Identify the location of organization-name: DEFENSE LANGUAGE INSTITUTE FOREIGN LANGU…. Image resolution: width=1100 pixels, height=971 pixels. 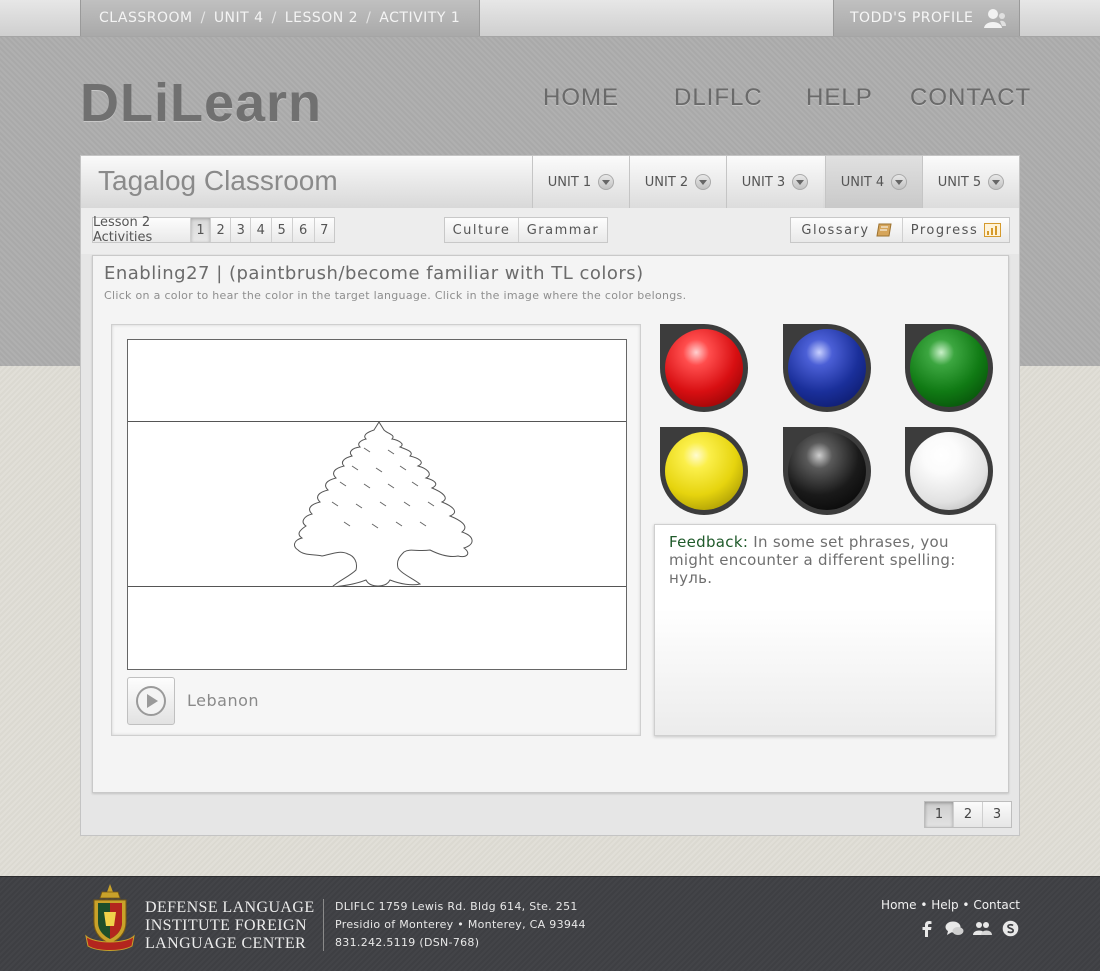
(230, 926).